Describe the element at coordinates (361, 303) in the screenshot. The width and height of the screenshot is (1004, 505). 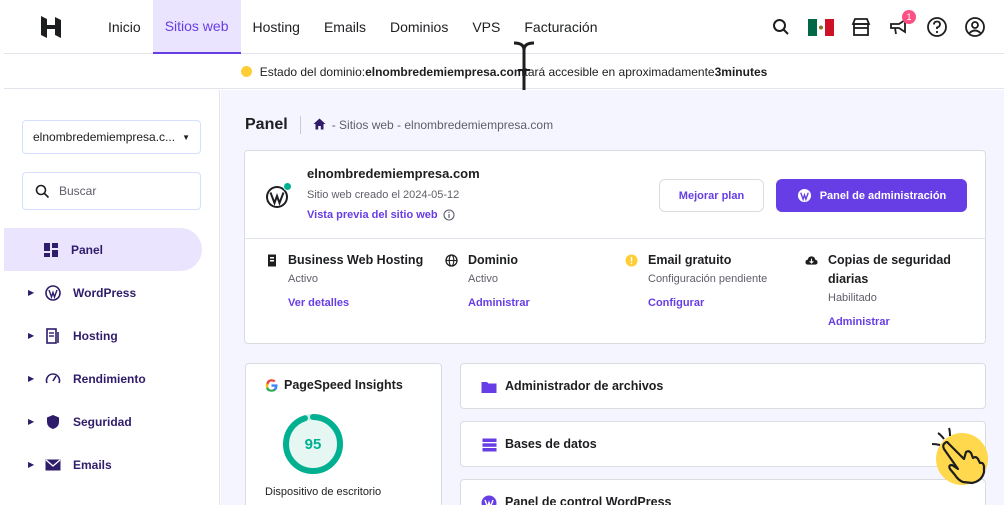
I see `view-details-link: Ver detalles` at that location.